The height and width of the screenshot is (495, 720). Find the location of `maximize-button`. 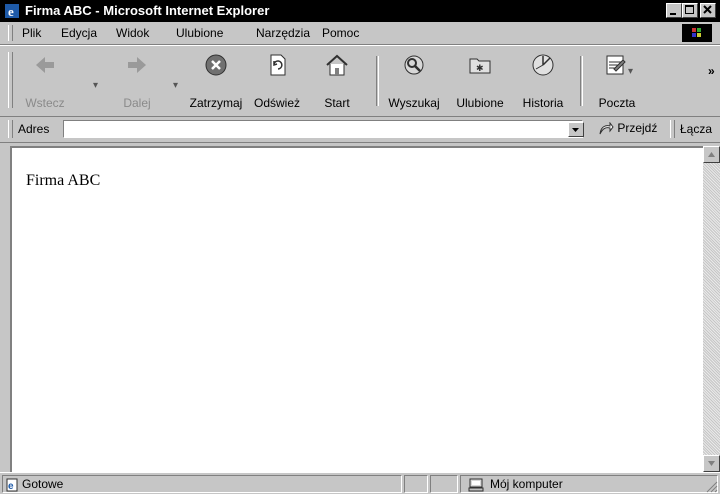

maximize-button is located at coordinates (690, 10).